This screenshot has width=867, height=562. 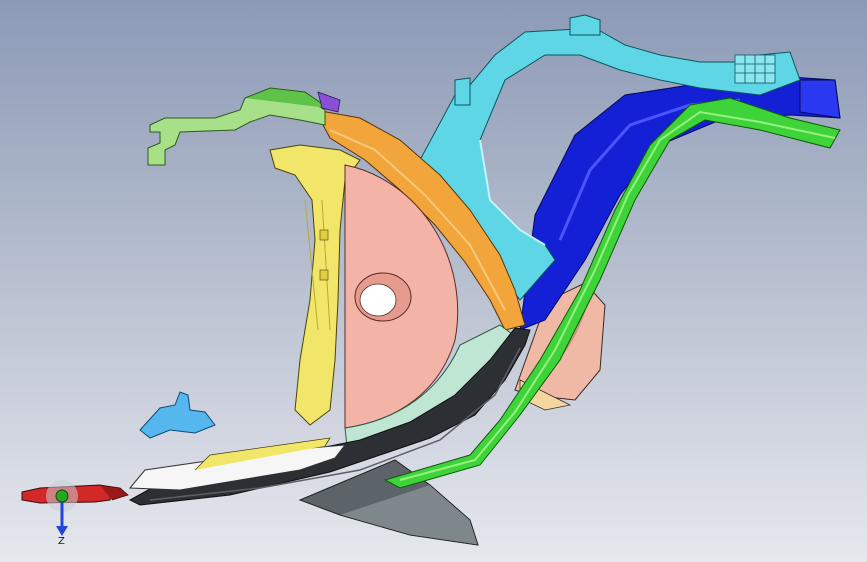 I want to click on grid-vent, so click(x=755, y=69).